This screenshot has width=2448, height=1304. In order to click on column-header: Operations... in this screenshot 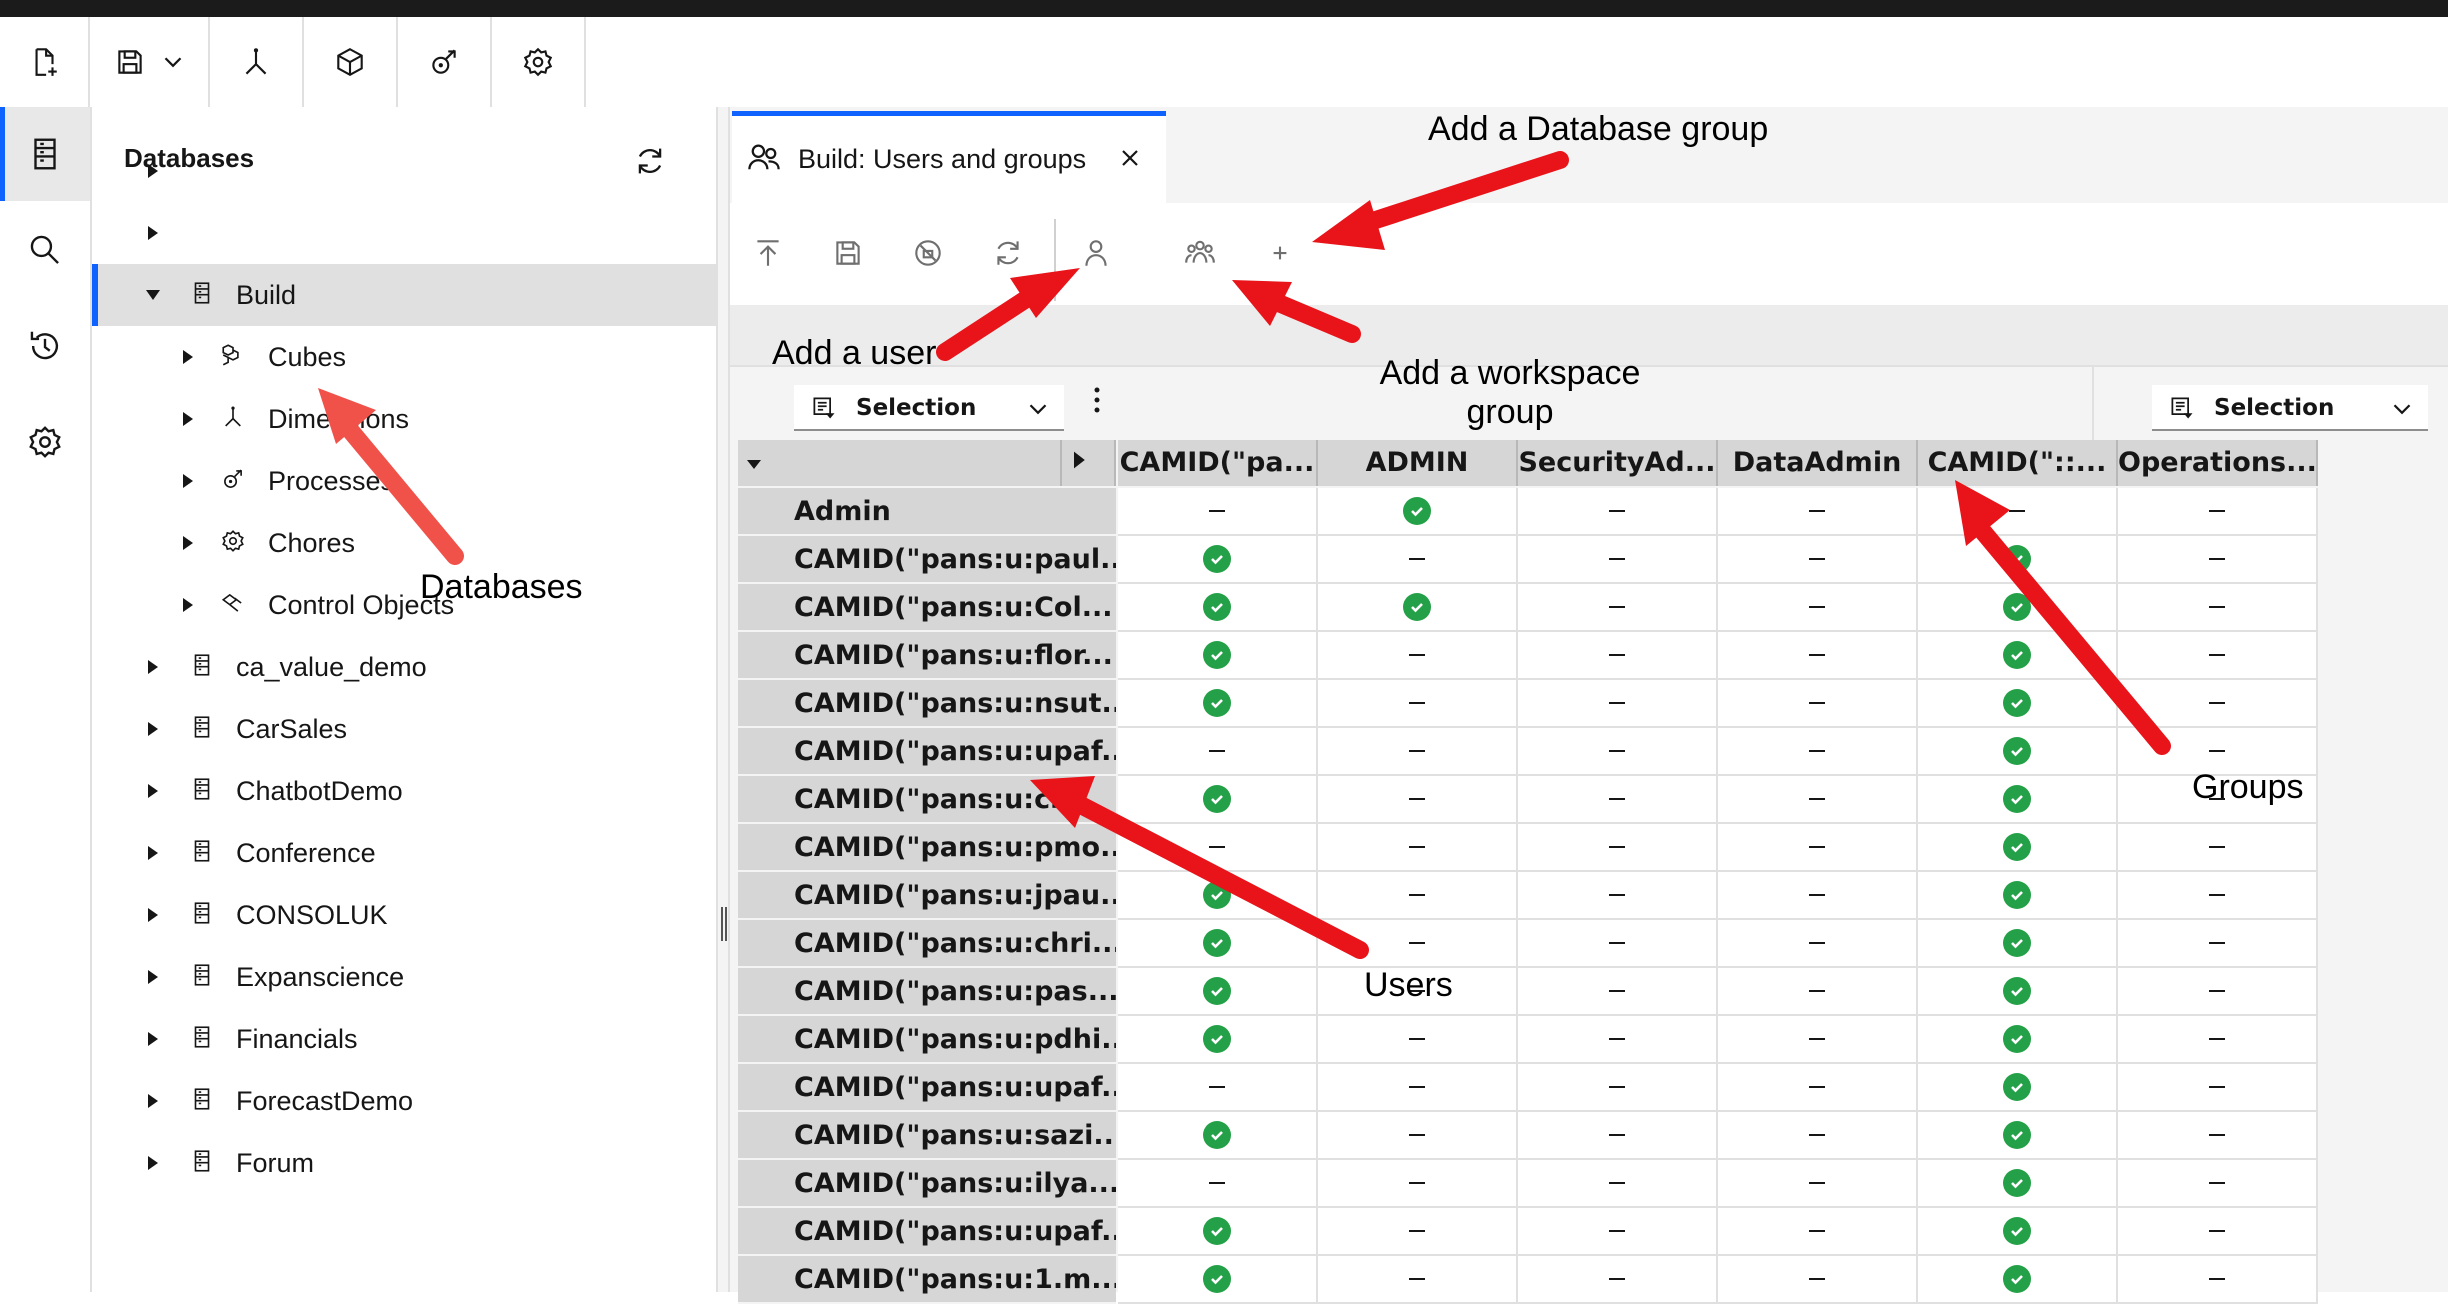, I will do `click(2218, 463)`.